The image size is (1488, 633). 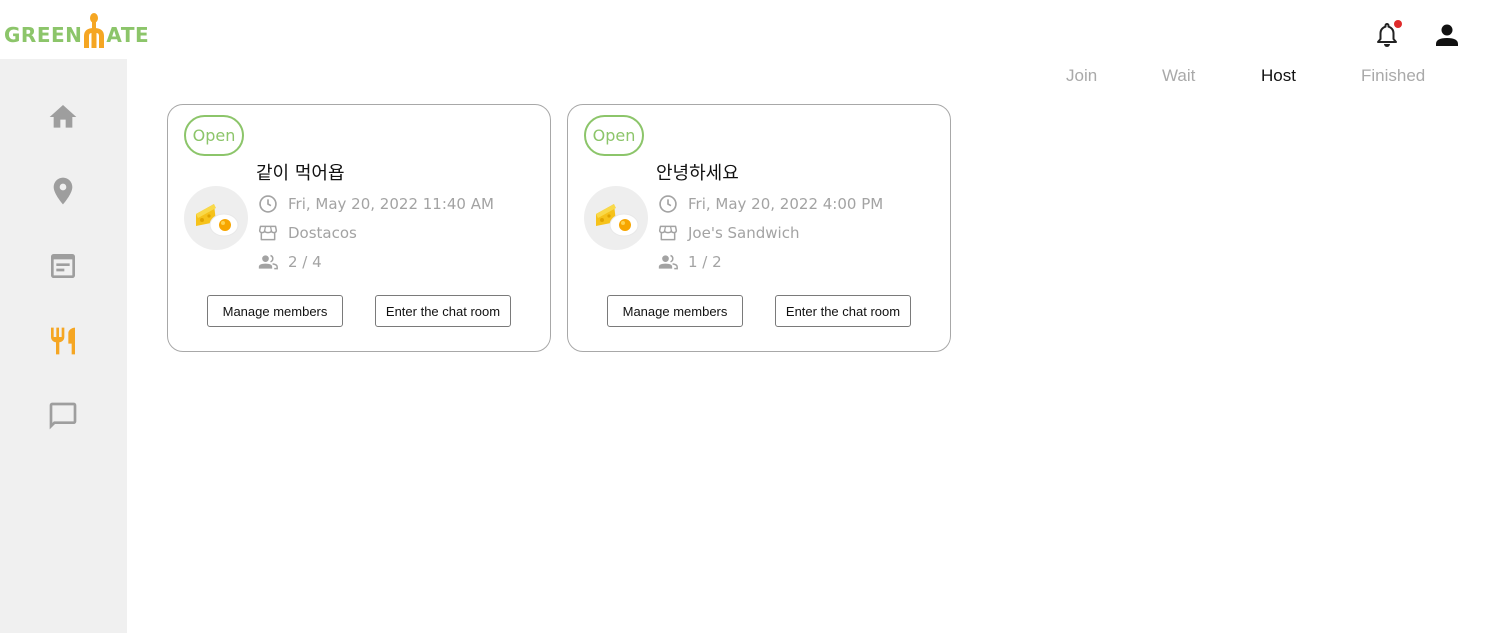 I want to click on sidebar, so click(x=63, y=346).